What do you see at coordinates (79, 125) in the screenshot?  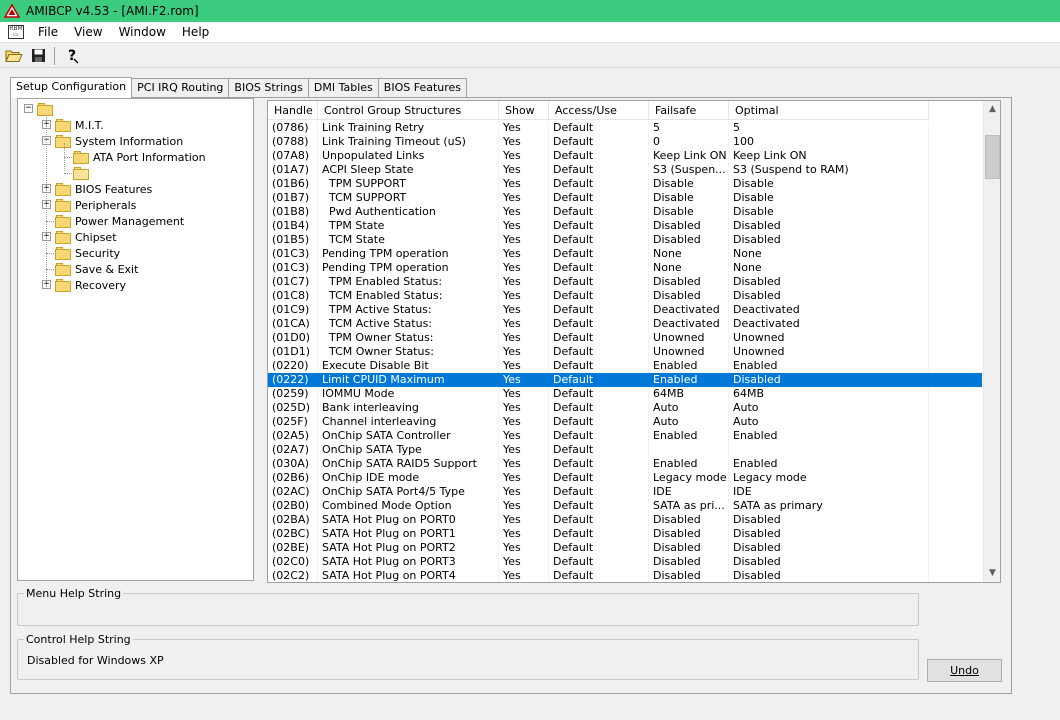 I see `tree-item: M.I.T.` at bounding box center [79, 125].